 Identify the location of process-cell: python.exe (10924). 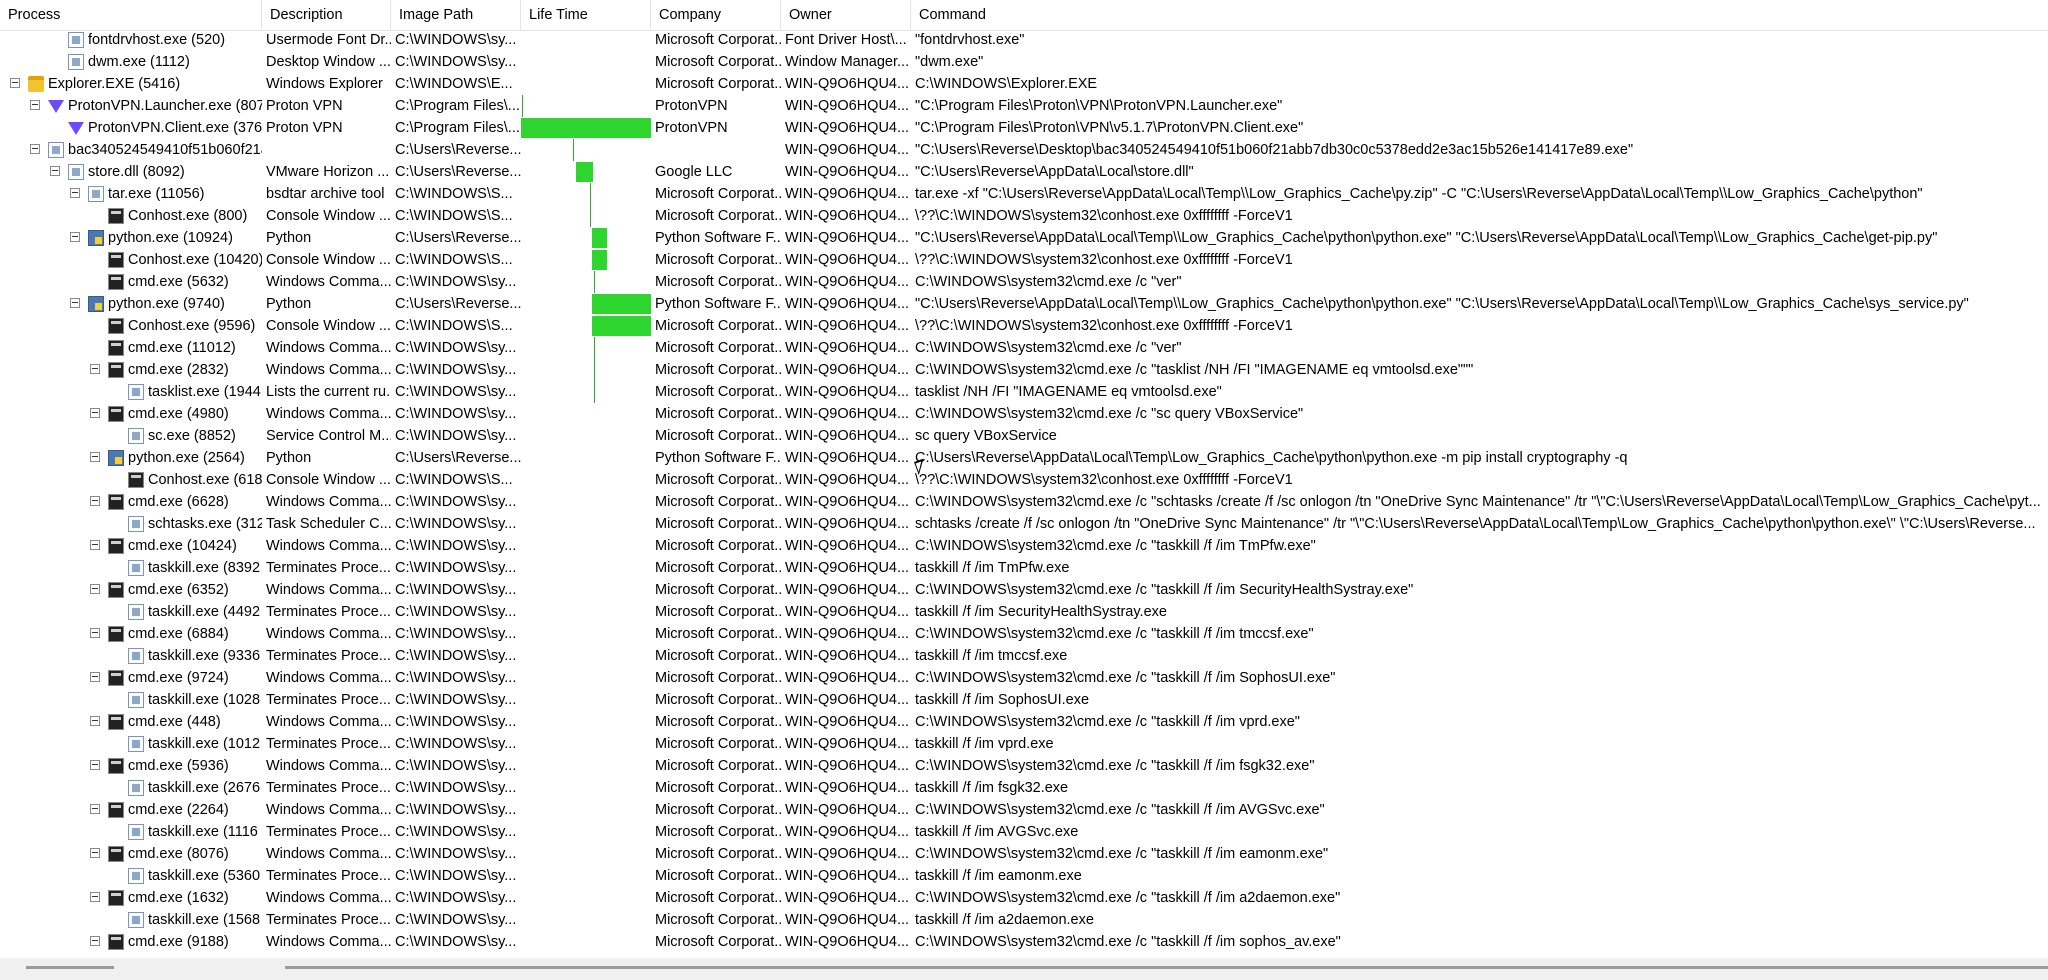
(131, 238).